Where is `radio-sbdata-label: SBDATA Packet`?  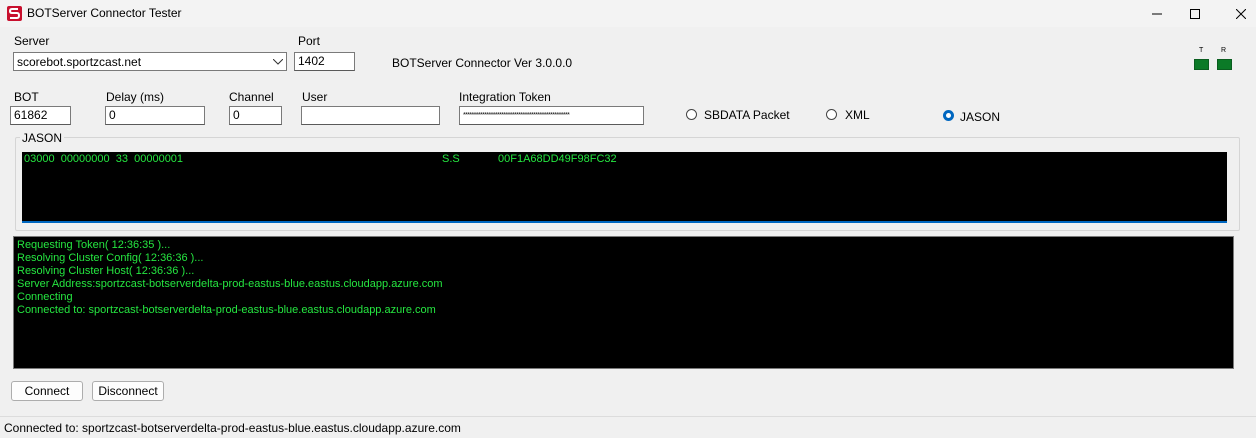
radio-sbdata-label: SBDATA Packet is located at coordinates (747, 115).